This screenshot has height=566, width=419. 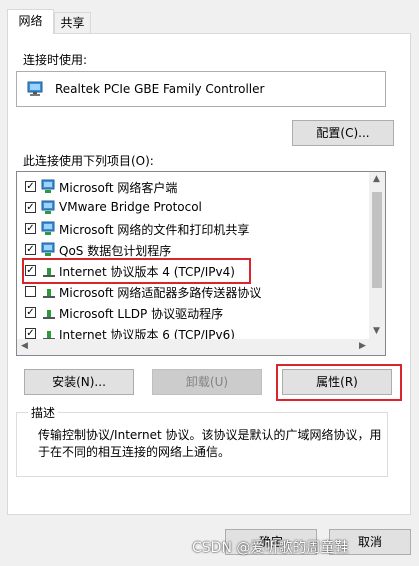 I want to click on adapter-name: Realtek PCIe GBE Family Controller, so click(x=160, y=89).